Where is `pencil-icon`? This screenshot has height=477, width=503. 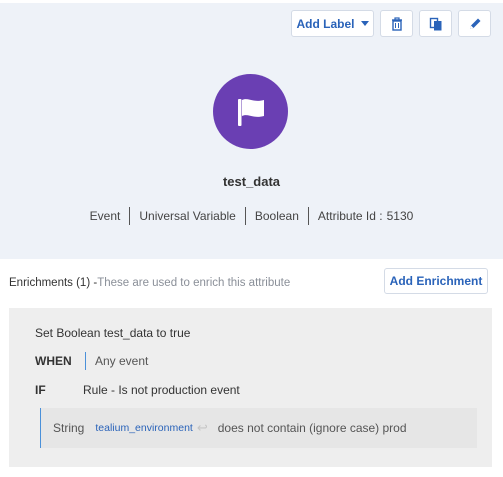
pencil-icon is located at coordinates (474, 23).